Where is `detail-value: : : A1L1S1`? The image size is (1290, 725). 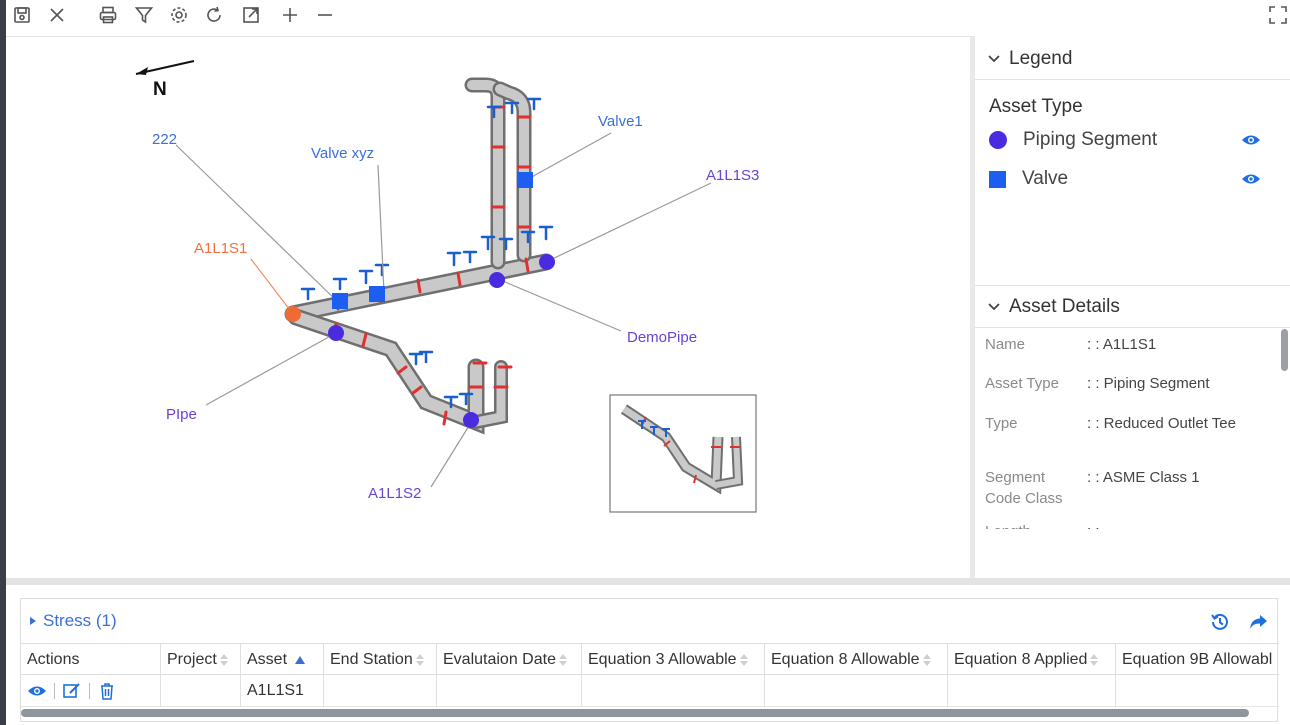 detail-value: : : A1L1S1 is located at coordinates (1122, 344).